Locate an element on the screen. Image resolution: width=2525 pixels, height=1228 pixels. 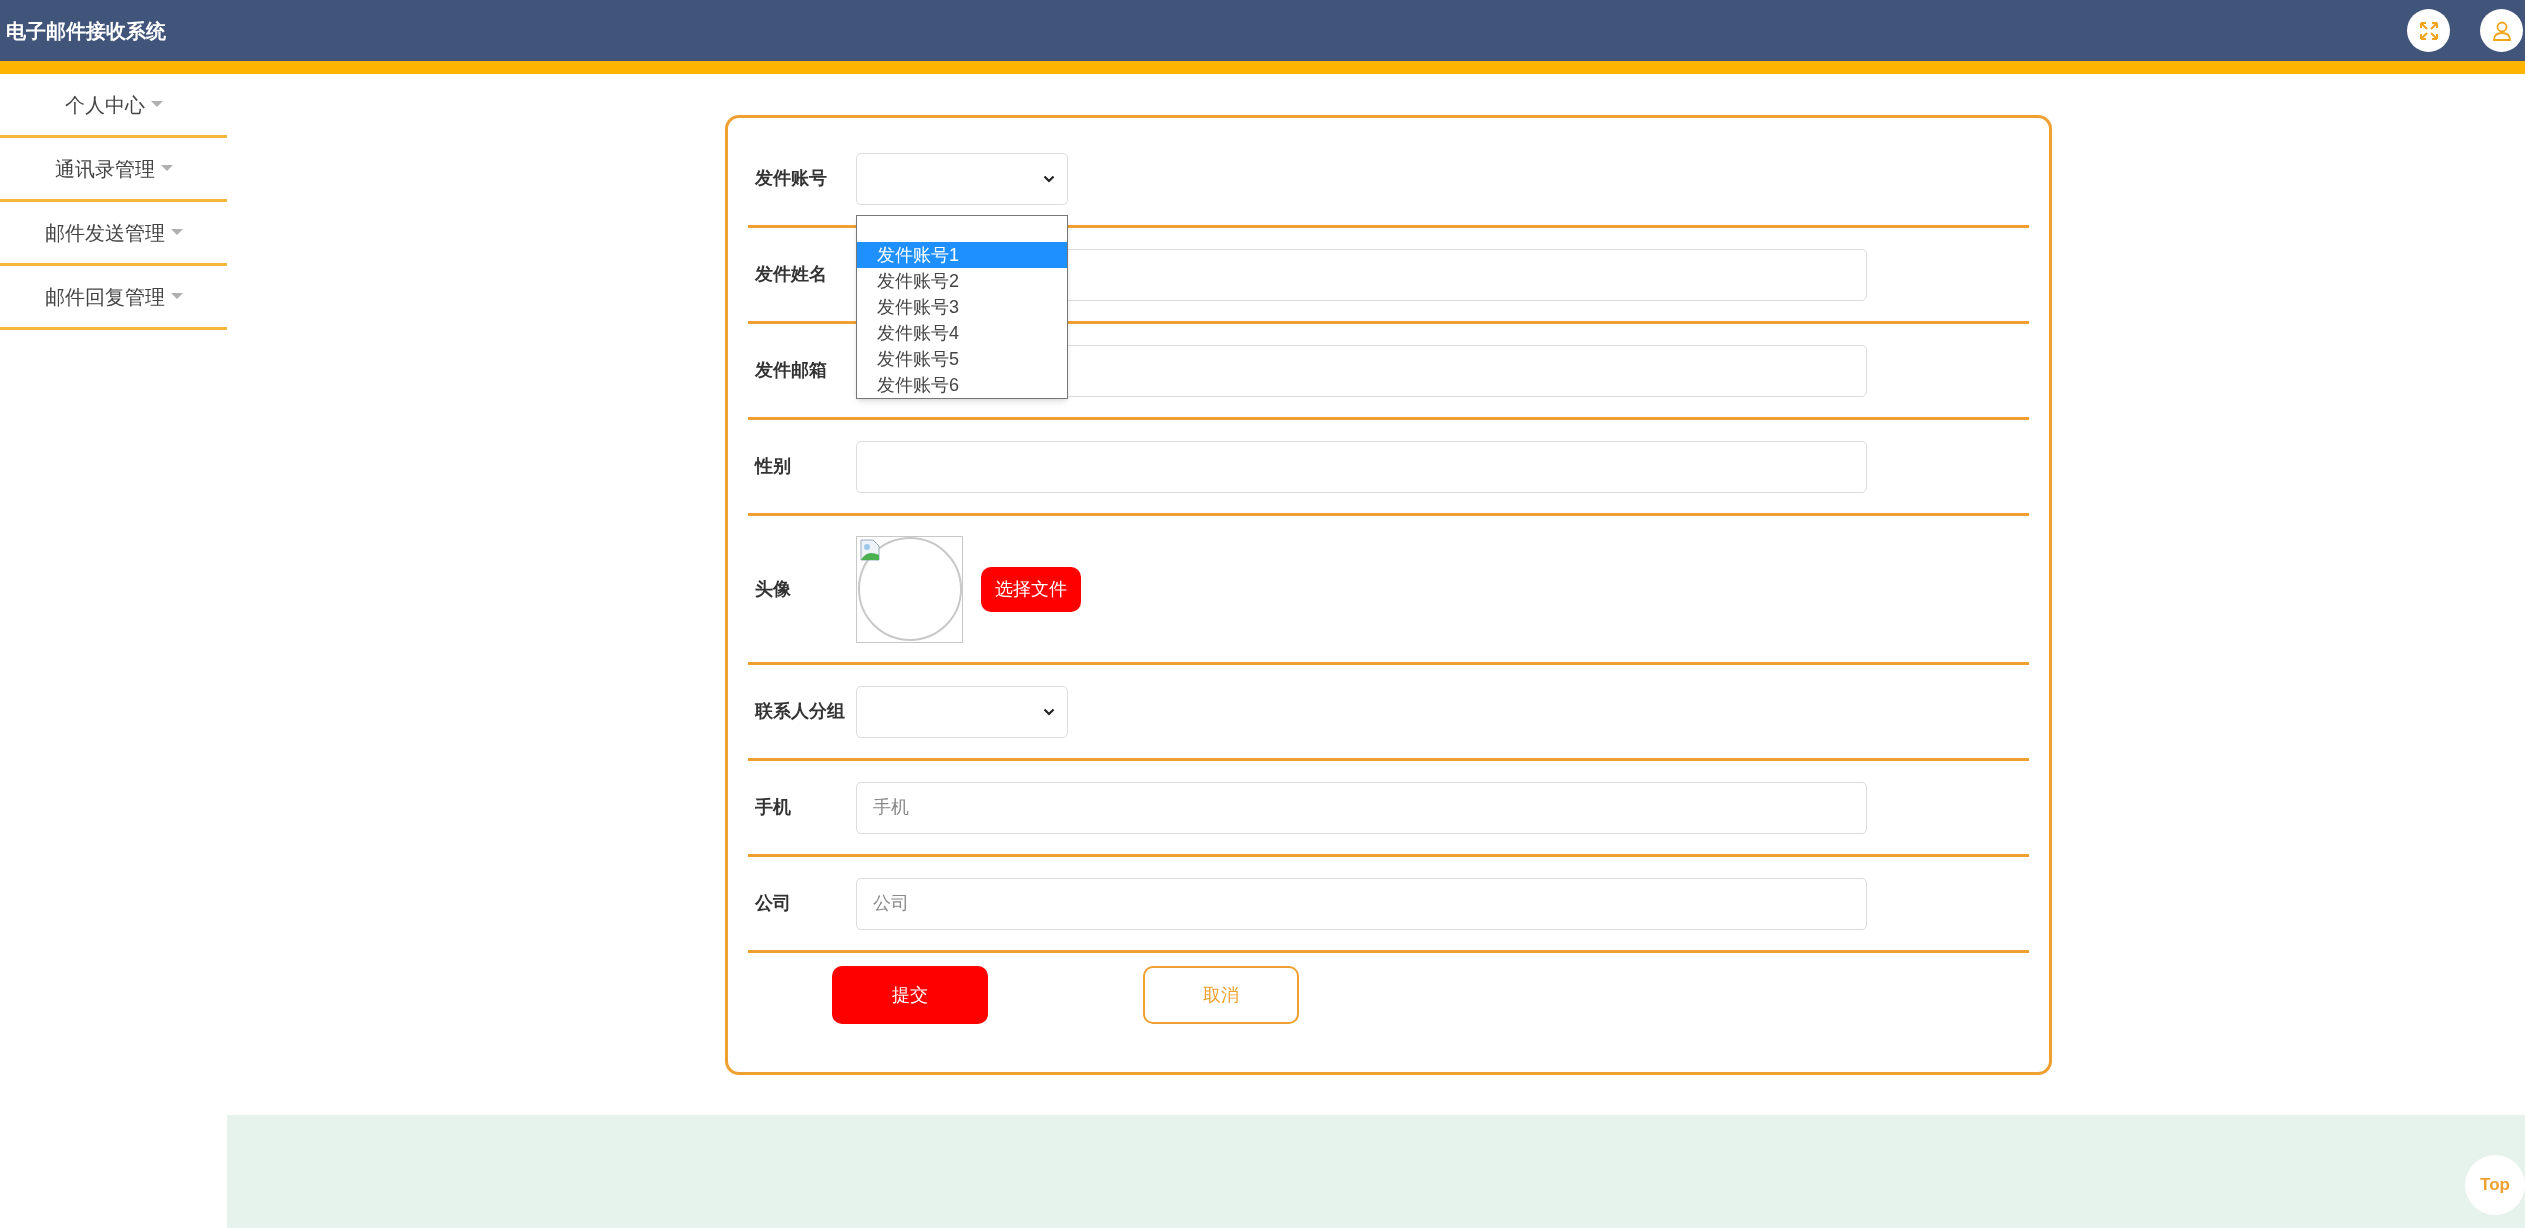
field-label: 头像 is located at coordinates (773, 589).